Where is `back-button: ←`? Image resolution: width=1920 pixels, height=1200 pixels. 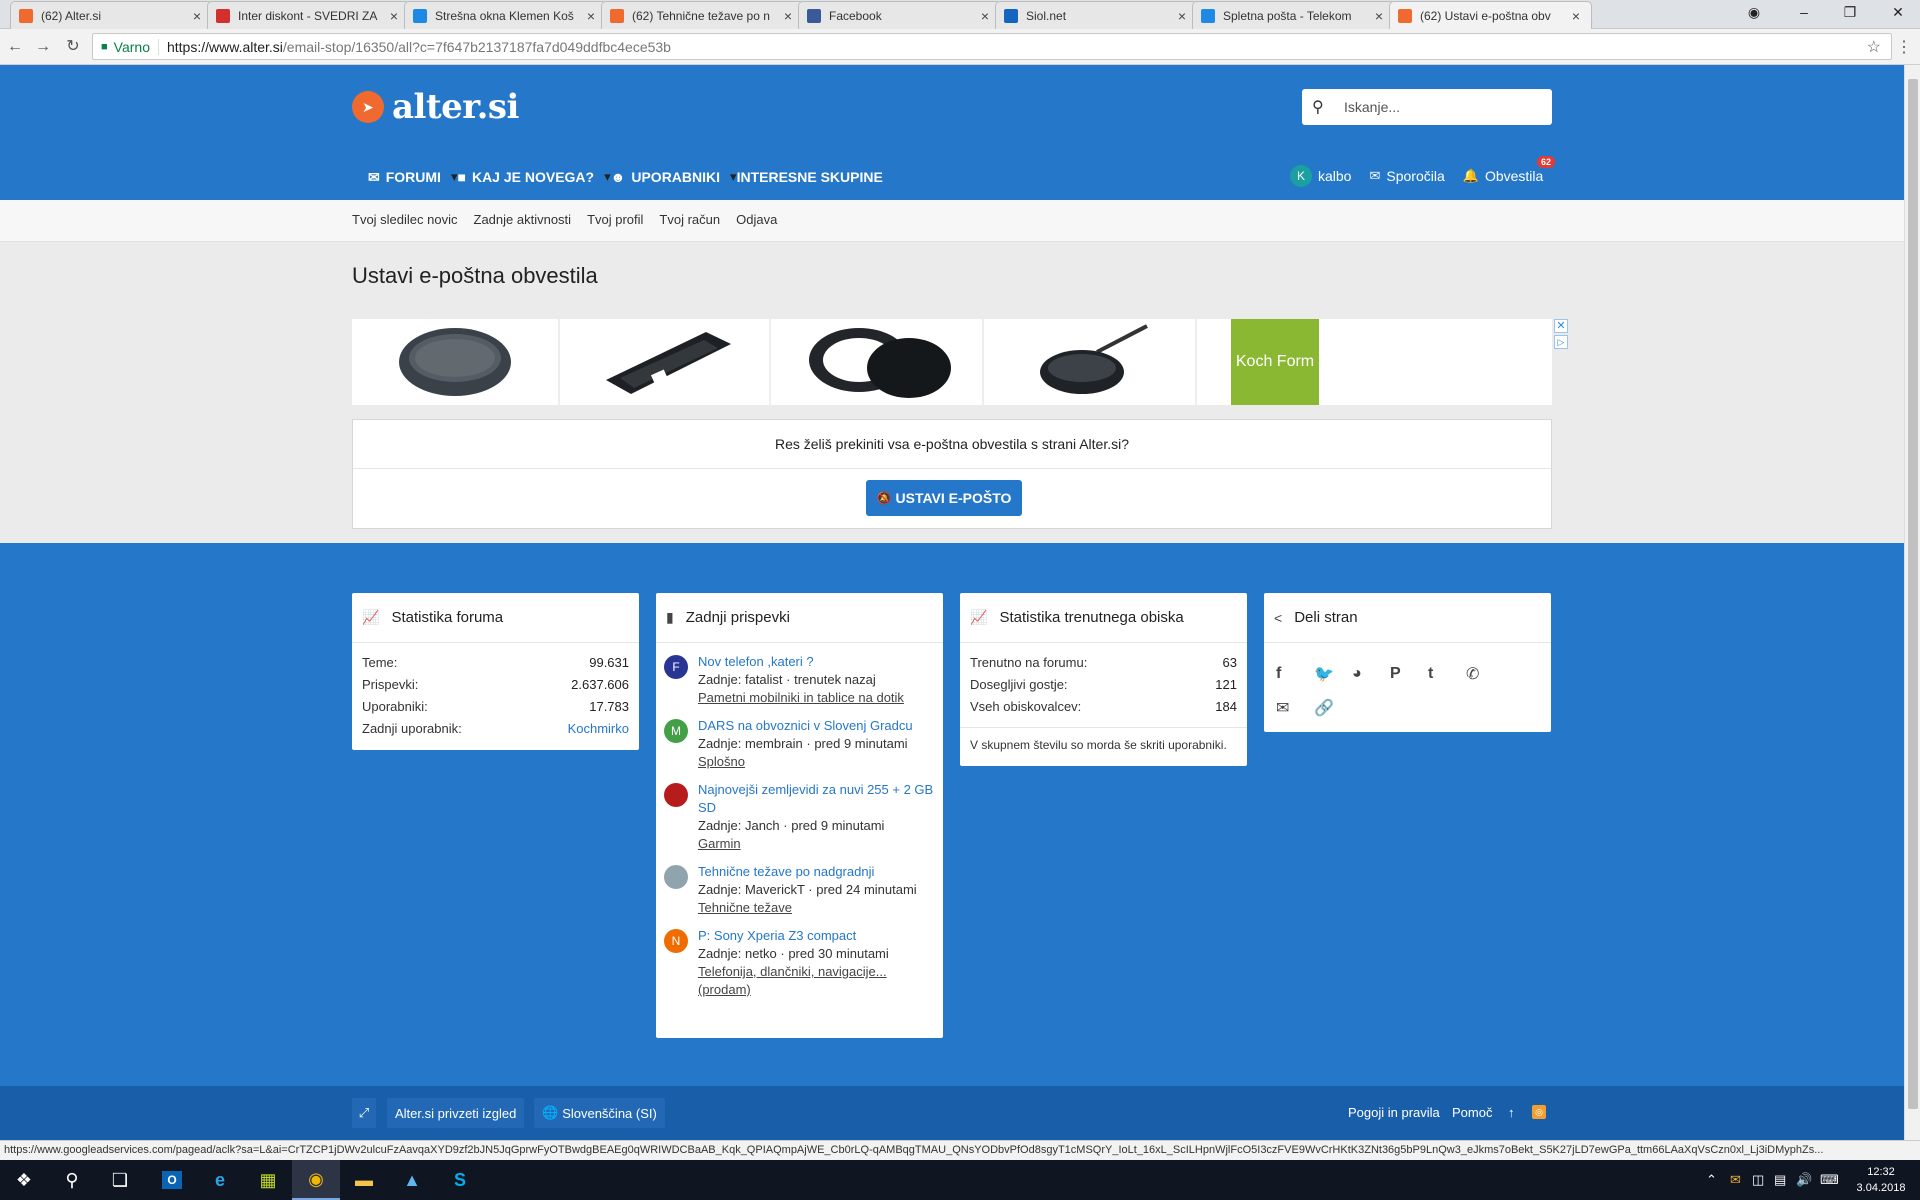 back-button: ← is located at coordinates (15, 47).